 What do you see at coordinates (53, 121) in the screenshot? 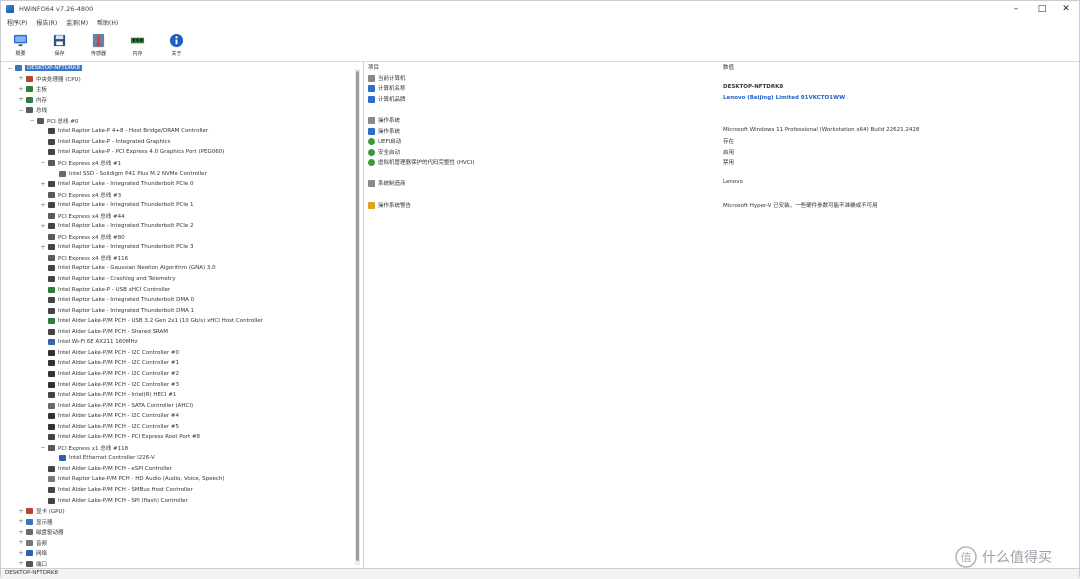
I see `tree-item: − PCI 总线 #0` at bounding box center [53, 121].